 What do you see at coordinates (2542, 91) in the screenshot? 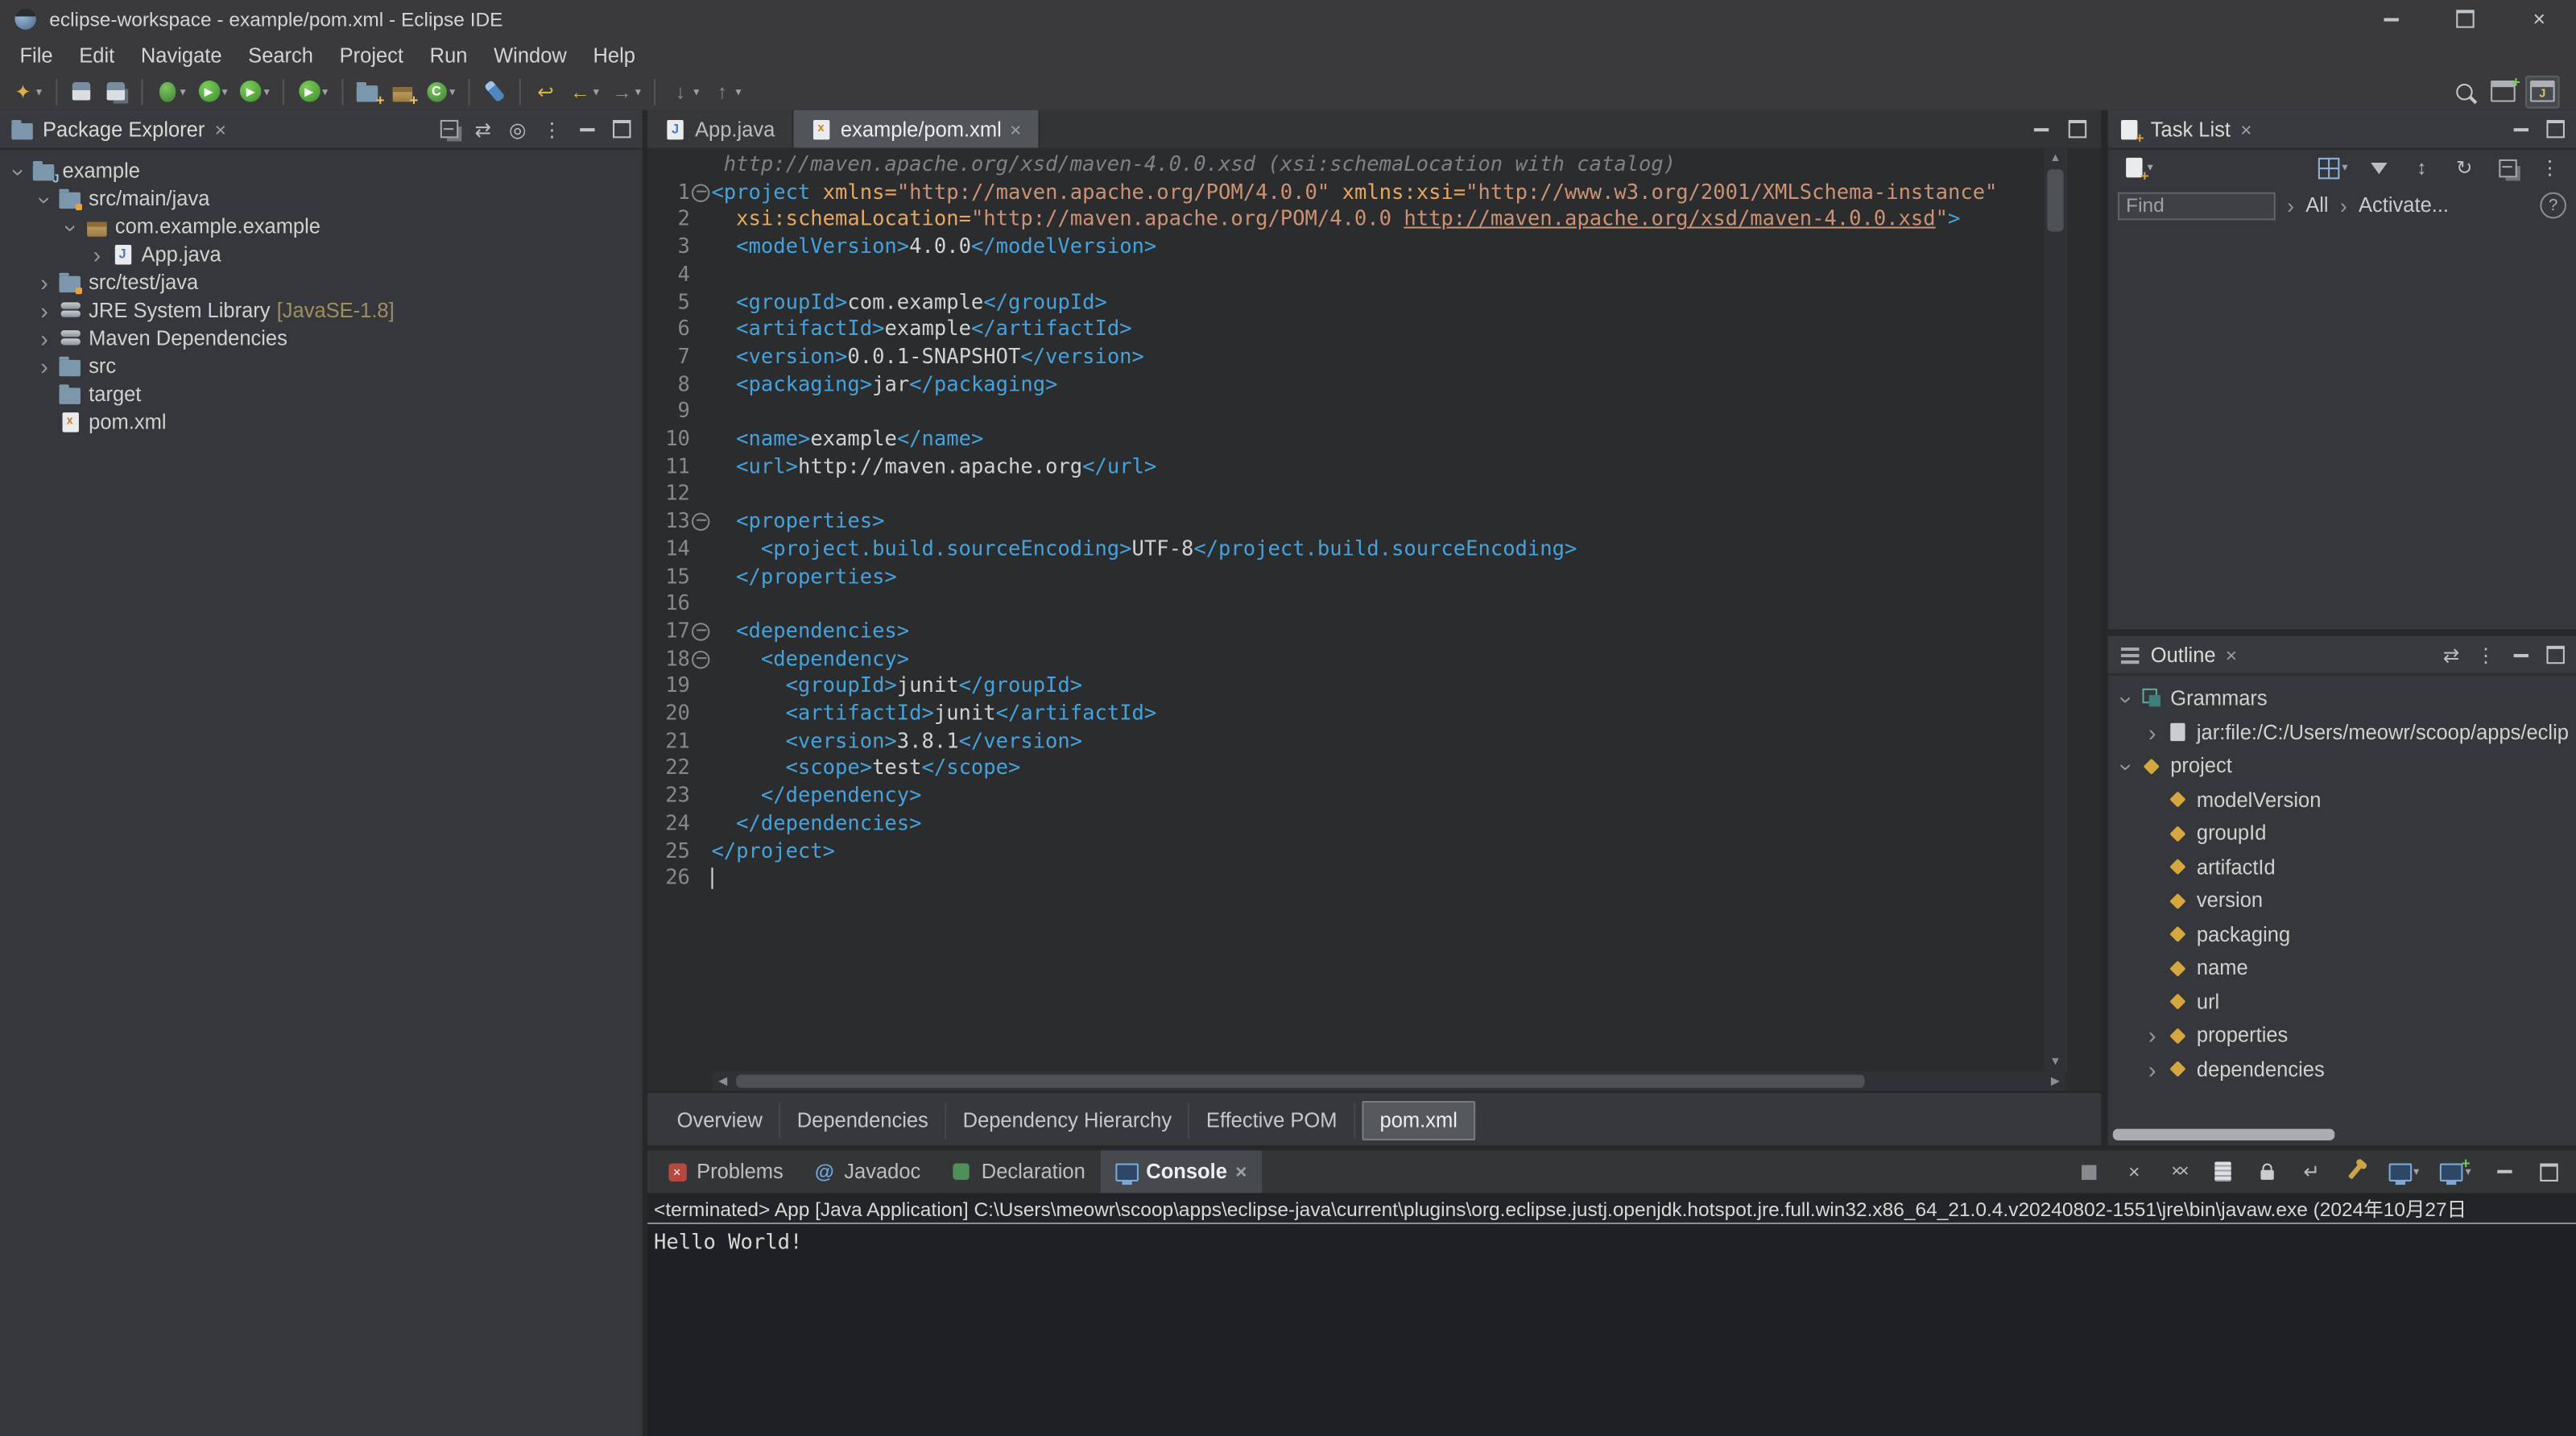
I see `java-perspective-button: J` at bounding box center [2542, 91].